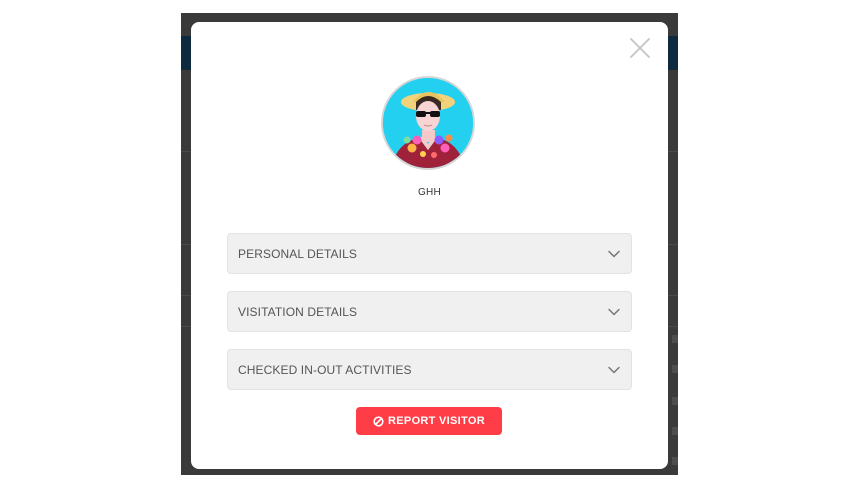 The image size is (854, 488). What do you see at coordinates (378, 421) in the screenshot?
I see `ban-icon` at bounding box center [378, 421].